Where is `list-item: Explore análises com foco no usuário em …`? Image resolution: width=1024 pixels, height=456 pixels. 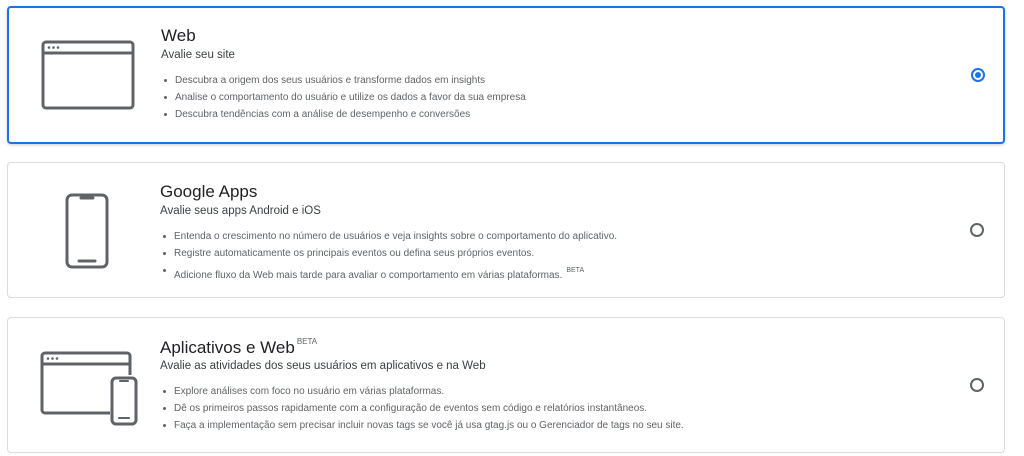
list-item: Explore análises com foco no usuário em … is located at coordinates (422, 391).